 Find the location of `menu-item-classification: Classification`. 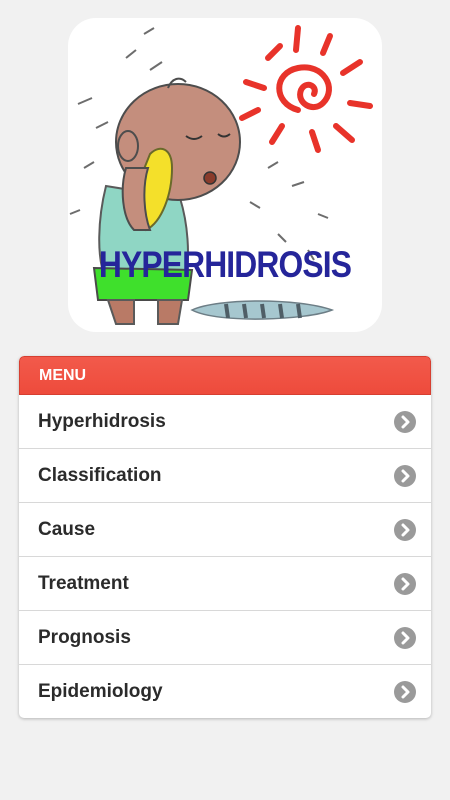

menu-item-classification: Classification is located at coordinates (225, 476).